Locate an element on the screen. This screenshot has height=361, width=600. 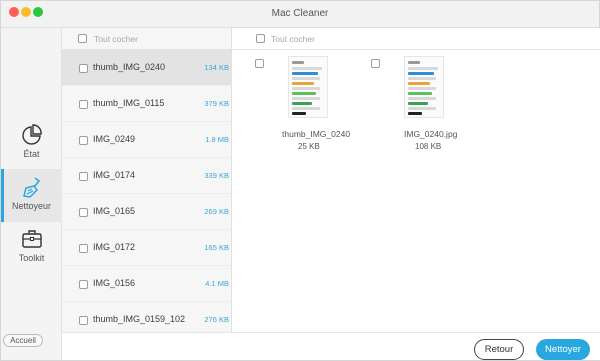
file-name: thumb_IMG_0240 is located at coordinates (129, 67).